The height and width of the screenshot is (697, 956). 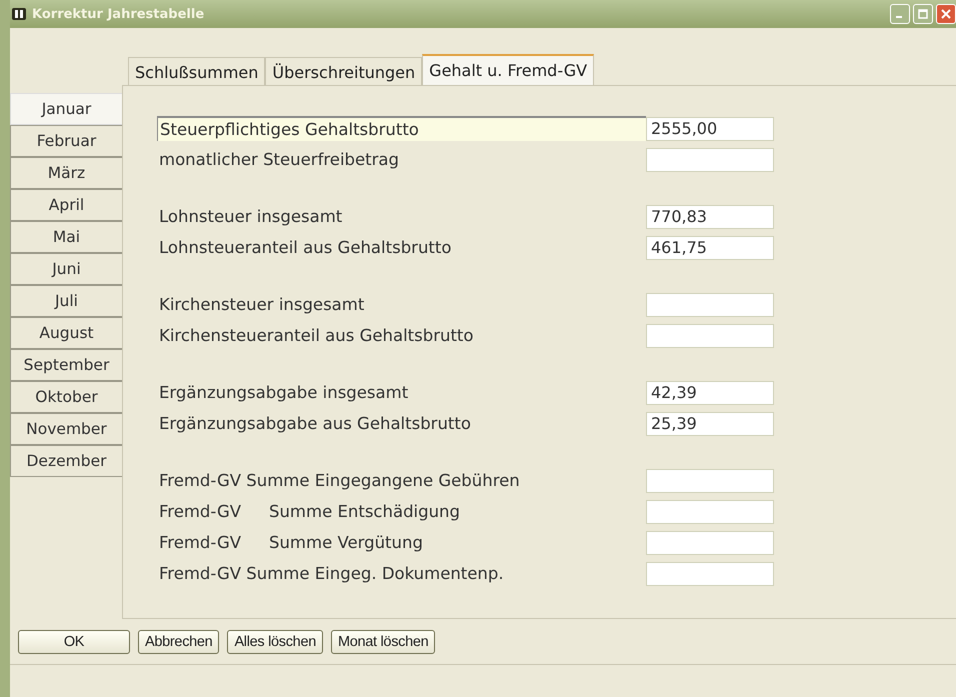 I want to click on dialog-button: Monat löschen, so click(x=383, y=642).